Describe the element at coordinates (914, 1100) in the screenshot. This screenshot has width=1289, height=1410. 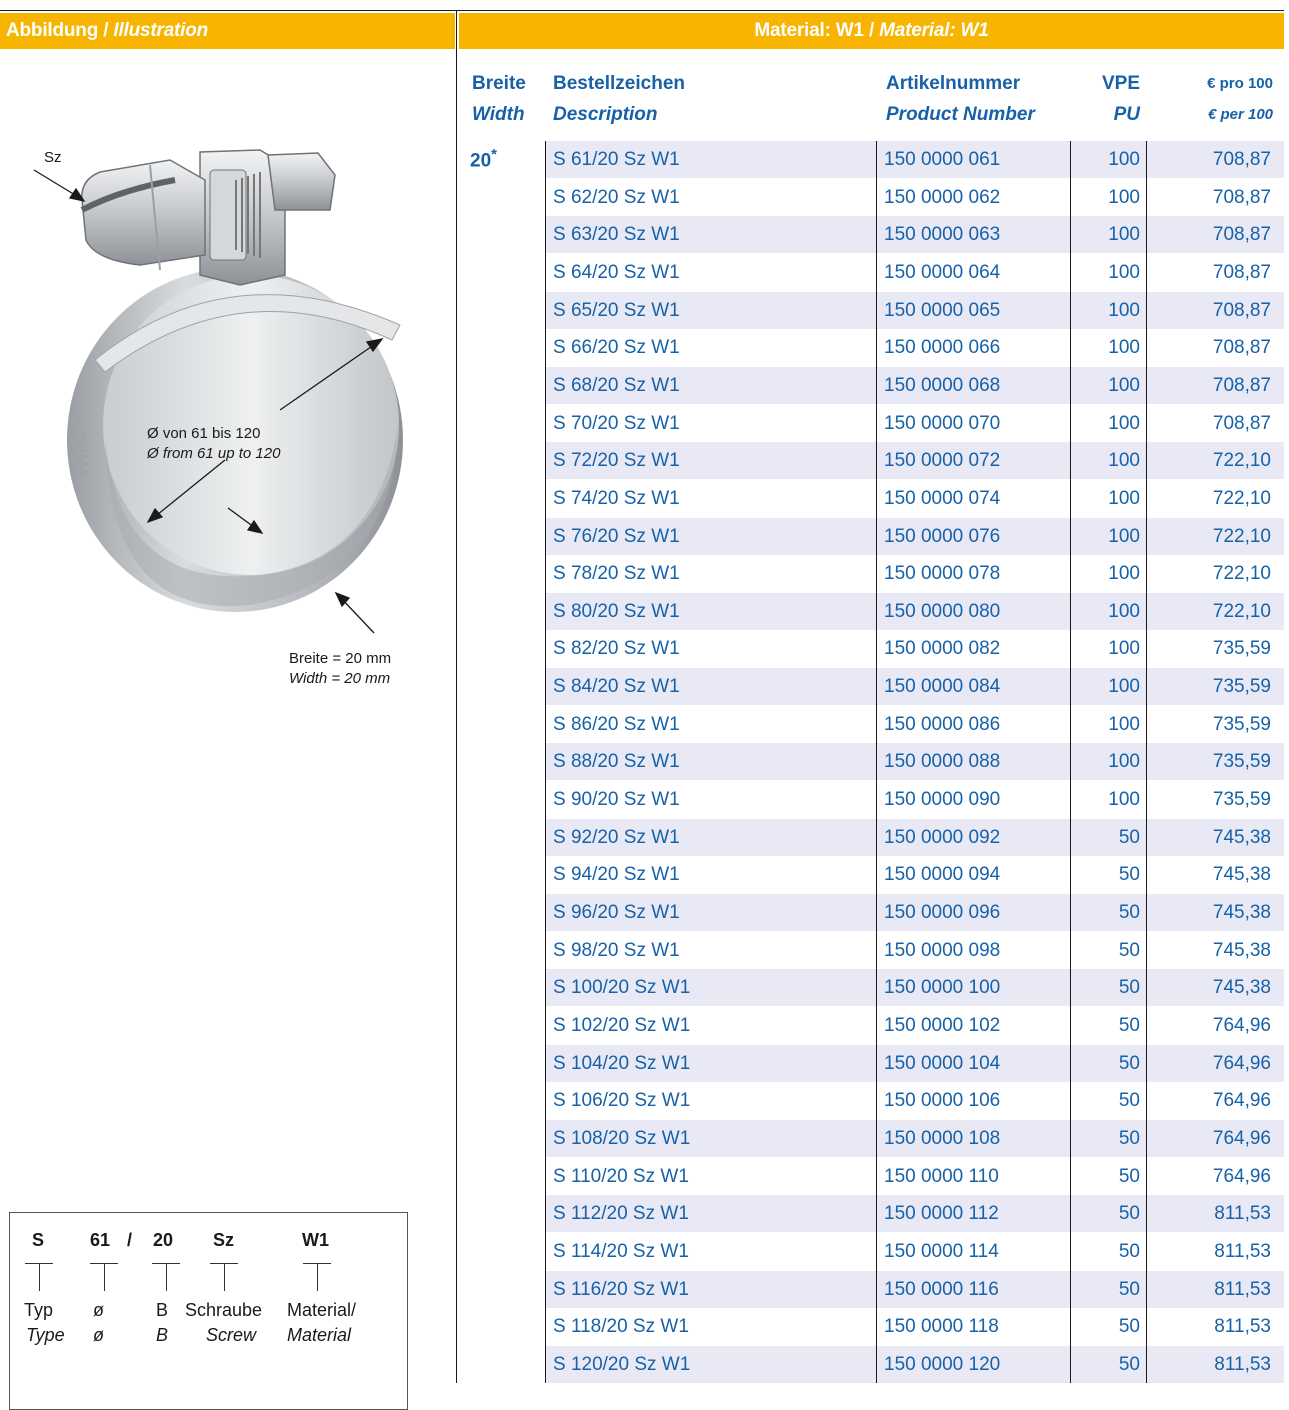
I see `table-row: S 106/20 Sz W1 150 0000 106 50 764,96` at that location.